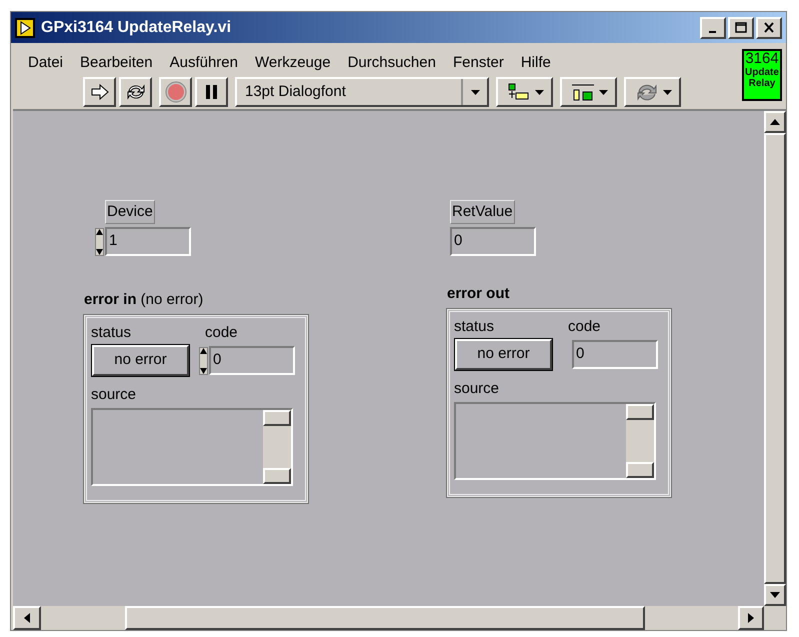 This screenshot has height=637, width=799. I want to click on align-icon, so click(519, 92).